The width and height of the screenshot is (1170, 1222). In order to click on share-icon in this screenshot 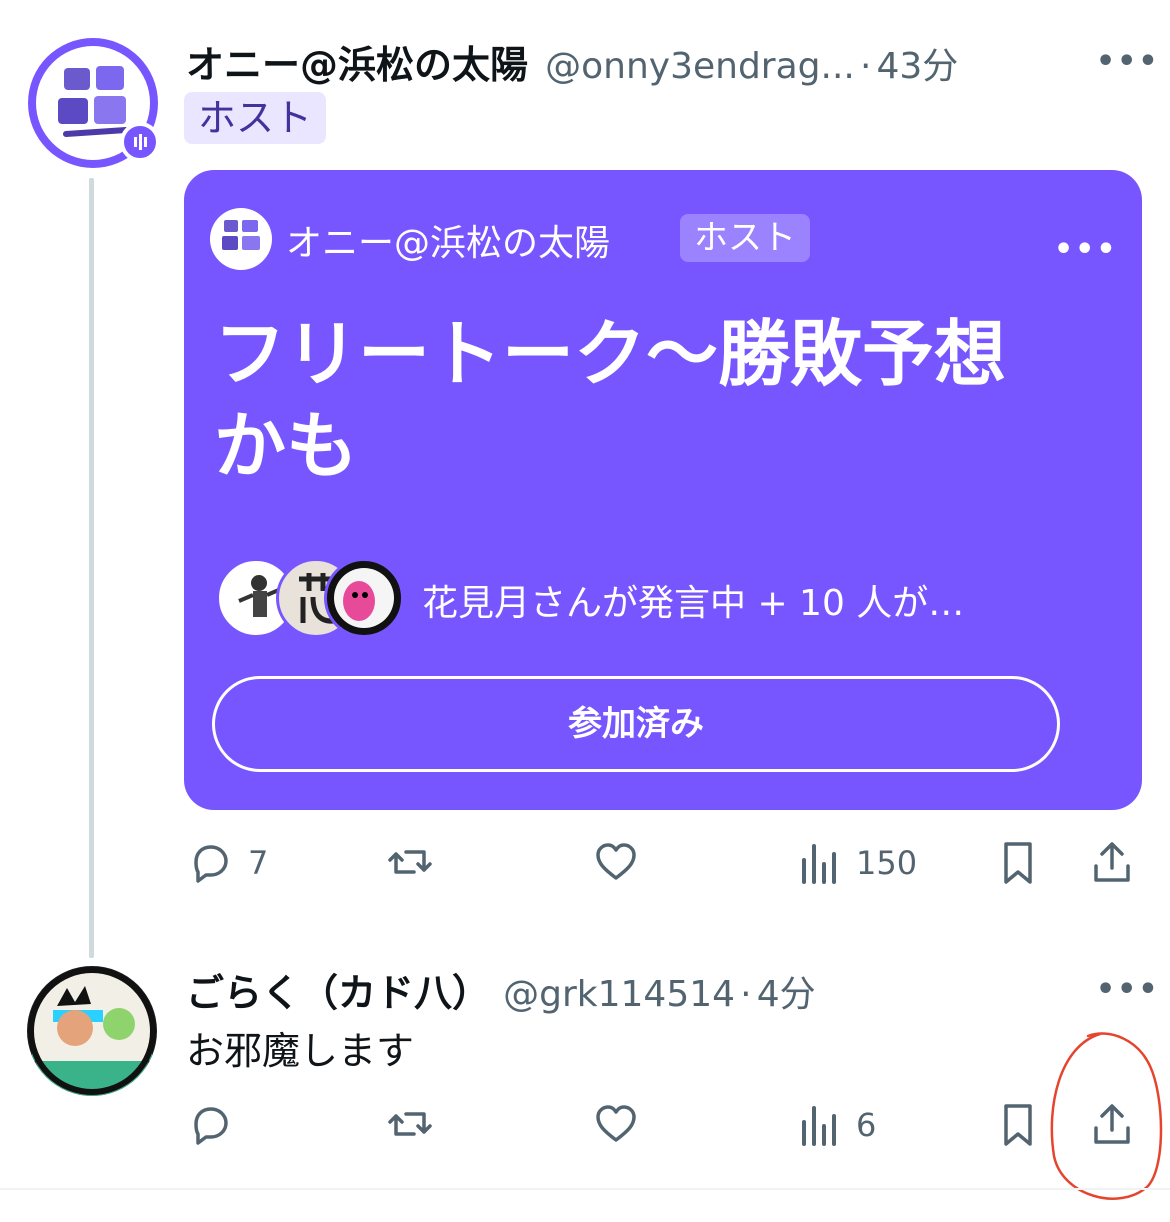, I will do `click(1112, 862)`.